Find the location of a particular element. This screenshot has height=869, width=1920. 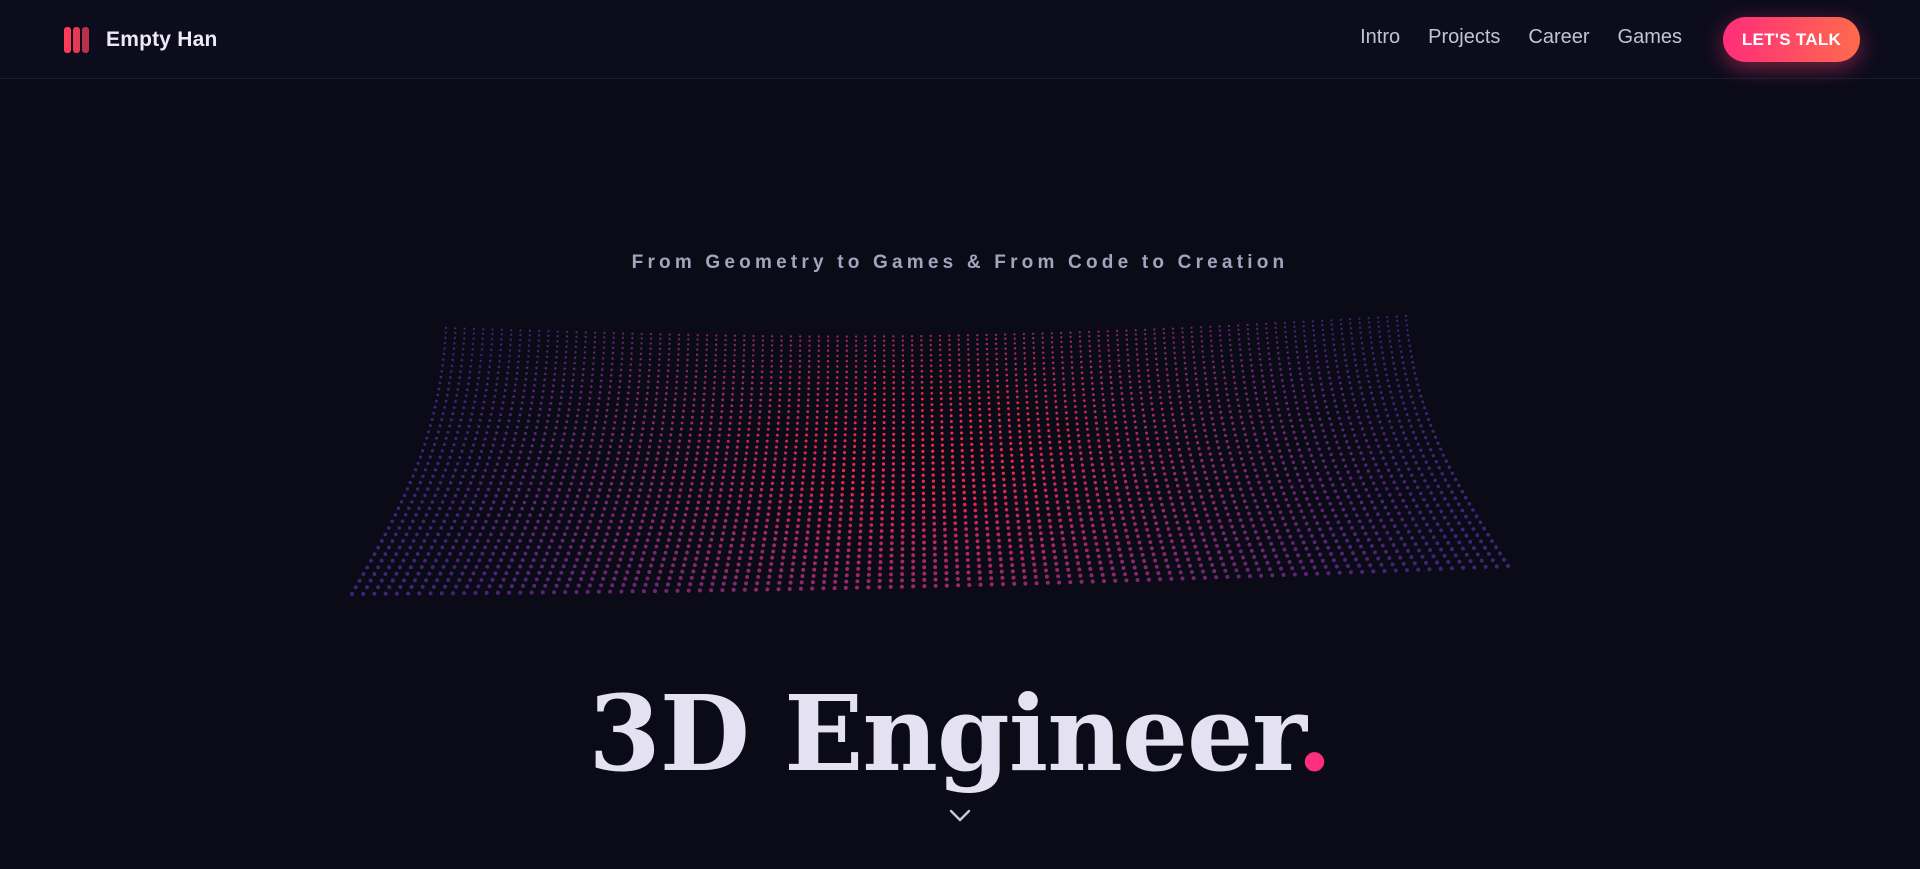

hero-title: 3D Engineer. is located at coordinates (960, 733).